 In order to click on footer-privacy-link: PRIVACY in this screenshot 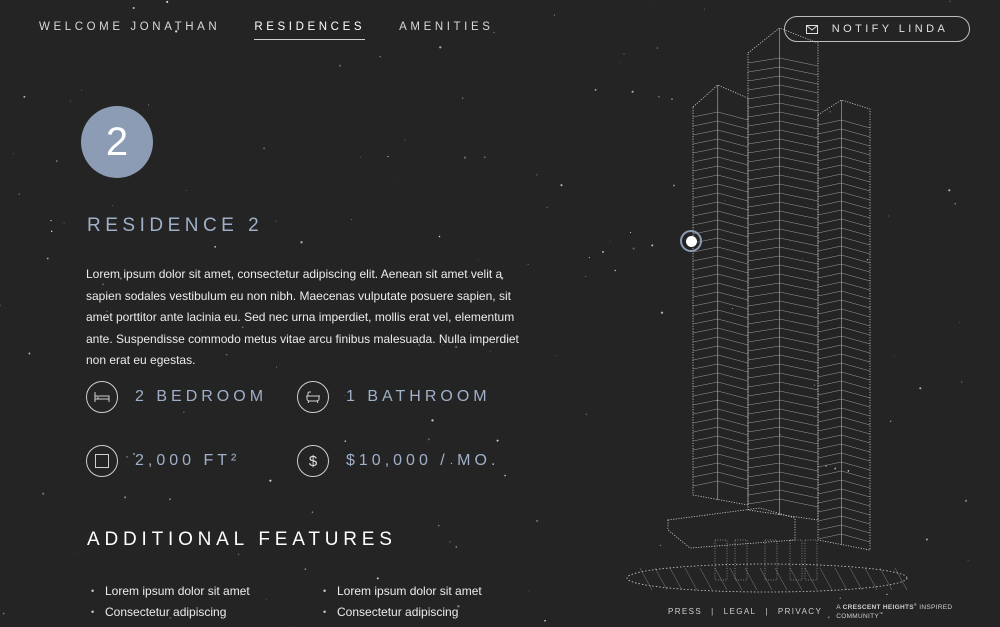, I will do `click(800, 611)`.